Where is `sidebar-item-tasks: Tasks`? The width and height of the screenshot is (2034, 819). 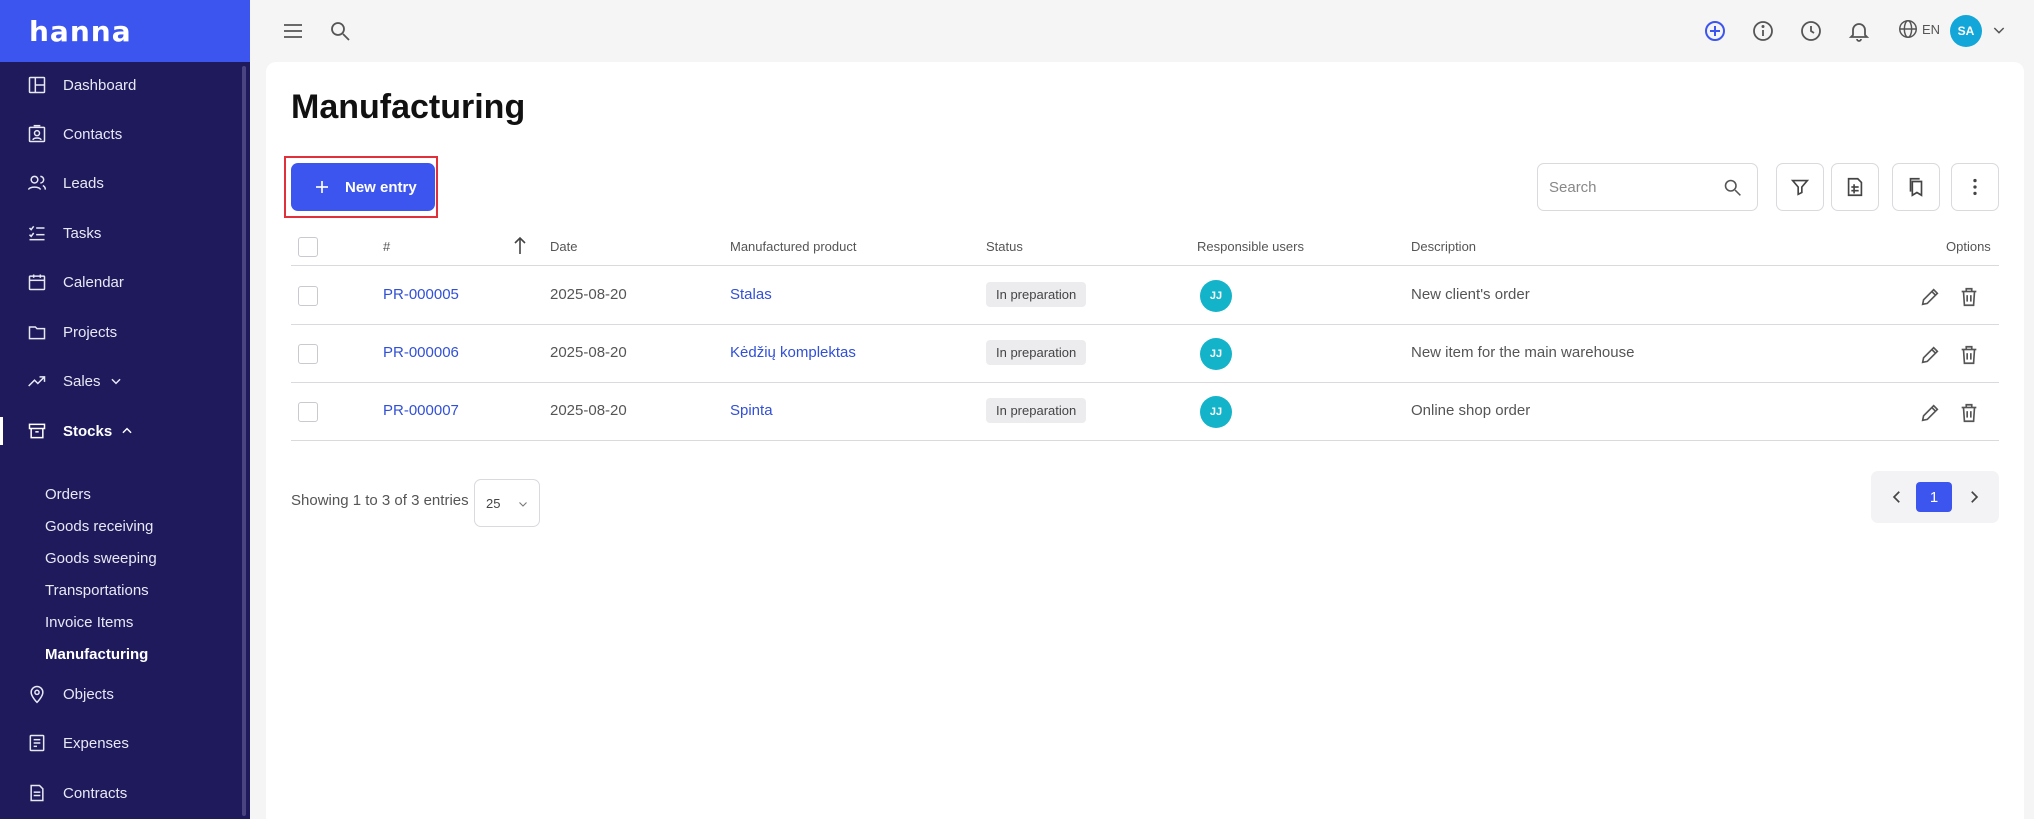
sidebar-item-tasks: Tasks is located at coordinates (122, 233).